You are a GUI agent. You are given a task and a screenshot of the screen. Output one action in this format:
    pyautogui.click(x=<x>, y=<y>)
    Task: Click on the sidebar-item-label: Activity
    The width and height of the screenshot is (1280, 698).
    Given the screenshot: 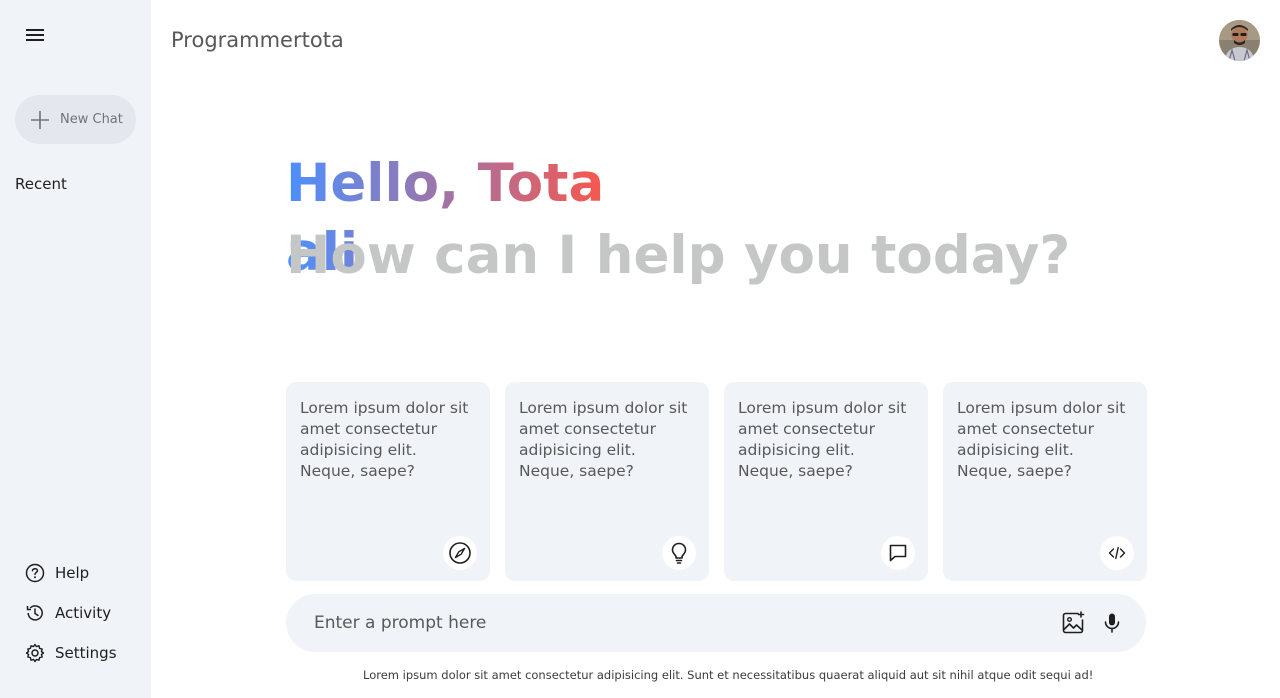 What is the action you would take?
    pyautogui.click(x=83, y=613)
    